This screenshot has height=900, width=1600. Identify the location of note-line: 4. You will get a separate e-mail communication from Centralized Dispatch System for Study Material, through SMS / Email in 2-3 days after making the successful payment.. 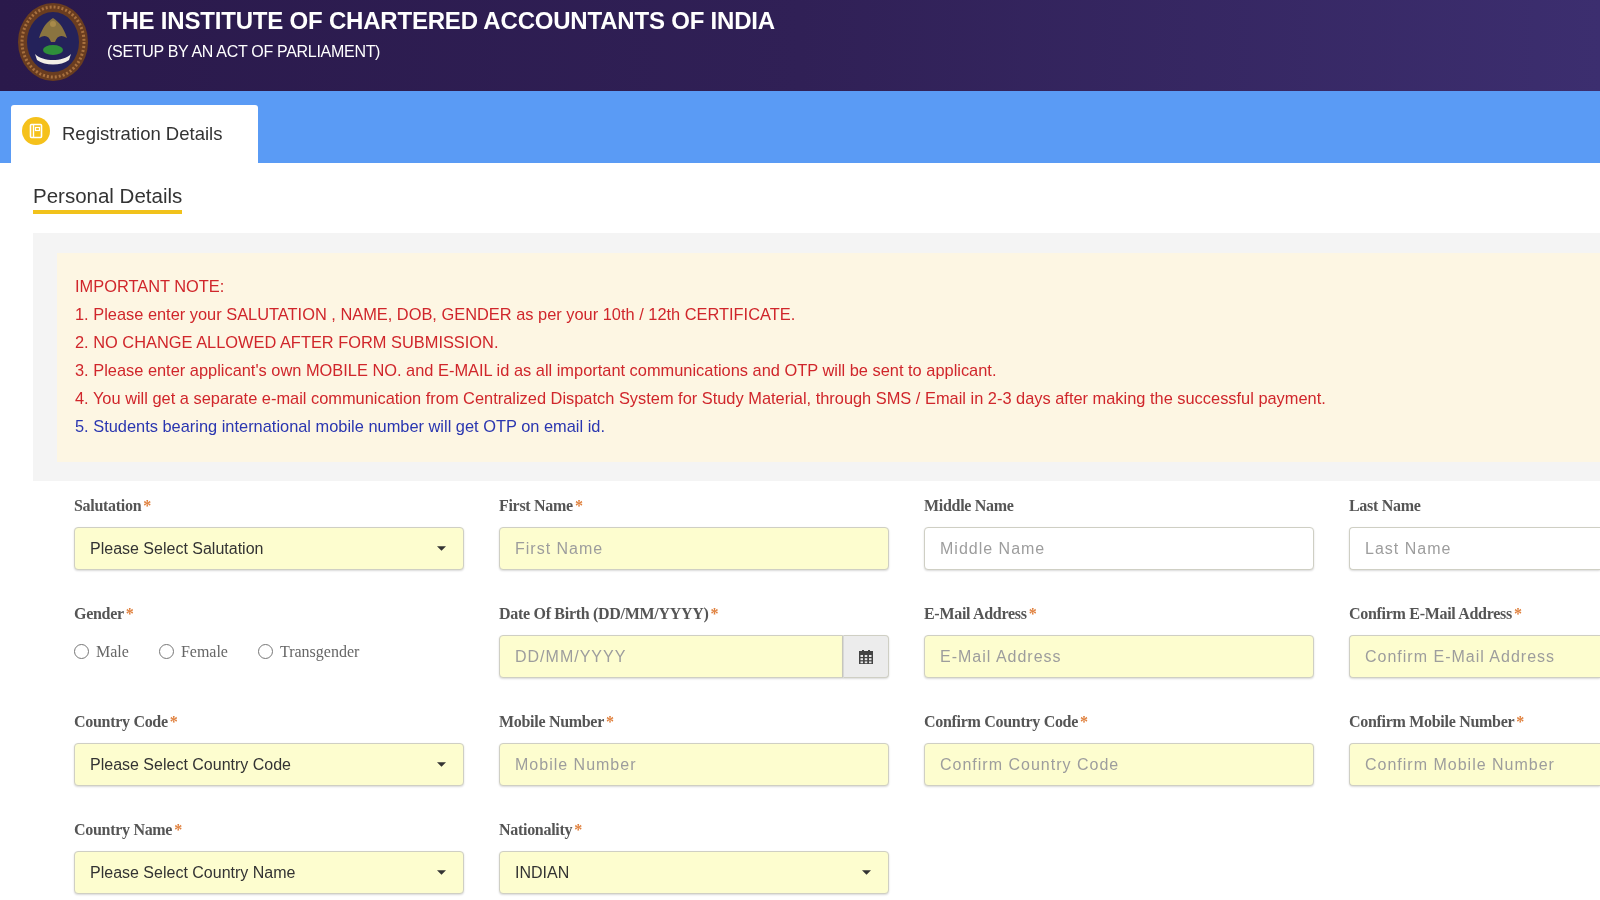
(701, 398).